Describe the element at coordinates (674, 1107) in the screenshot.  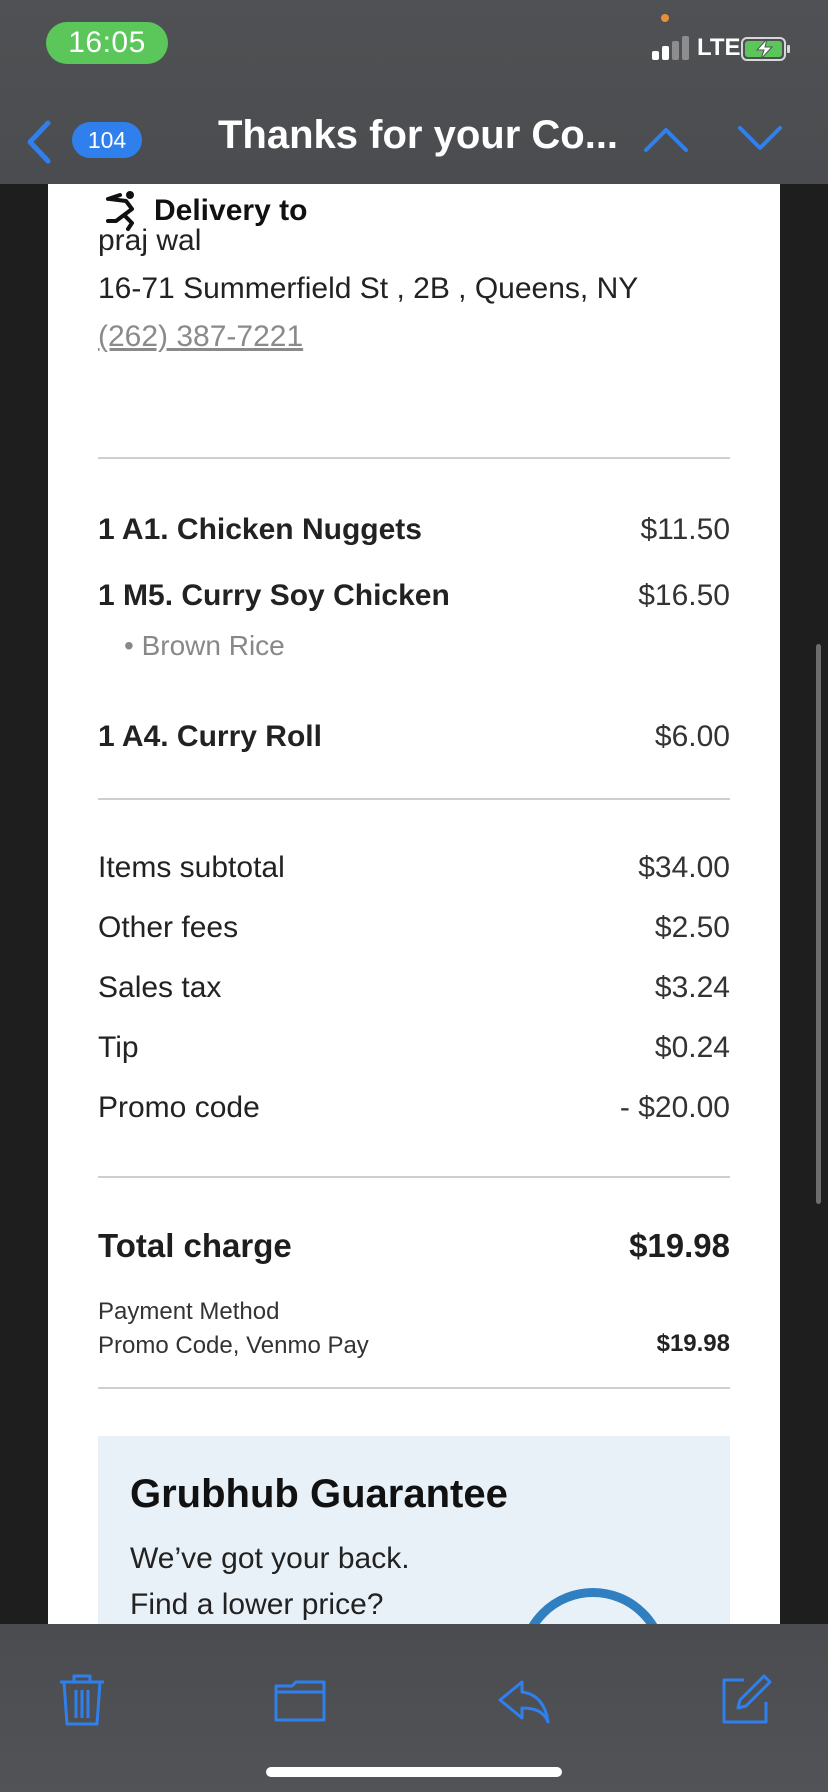
I see `fee-amount: - $20.00` at that location.